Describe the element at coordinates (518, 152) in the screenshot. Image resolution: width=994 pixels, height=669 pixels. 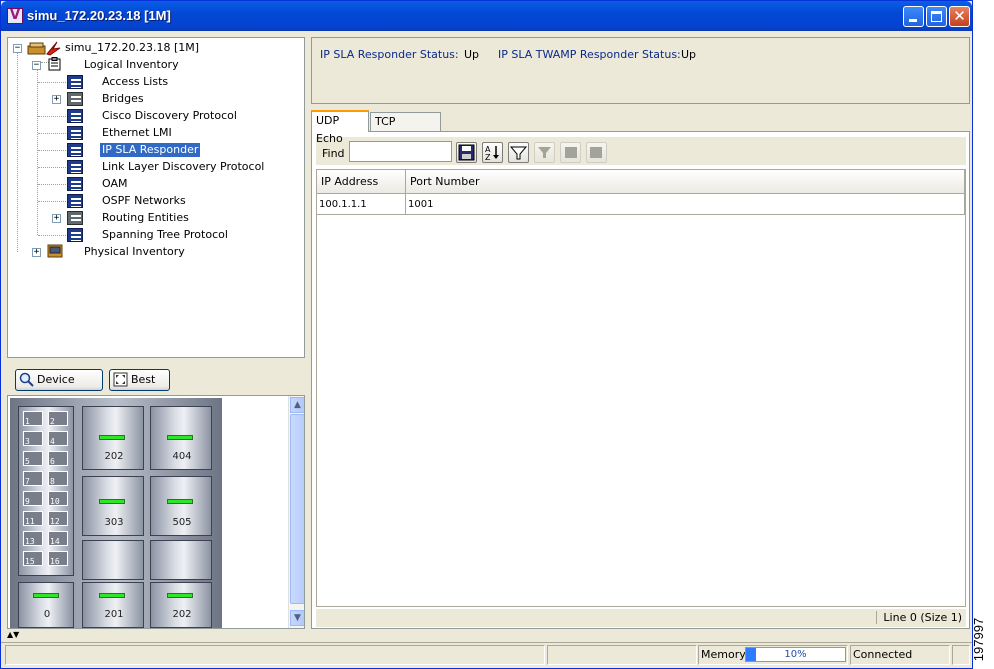
I see `filter-button` at that location.